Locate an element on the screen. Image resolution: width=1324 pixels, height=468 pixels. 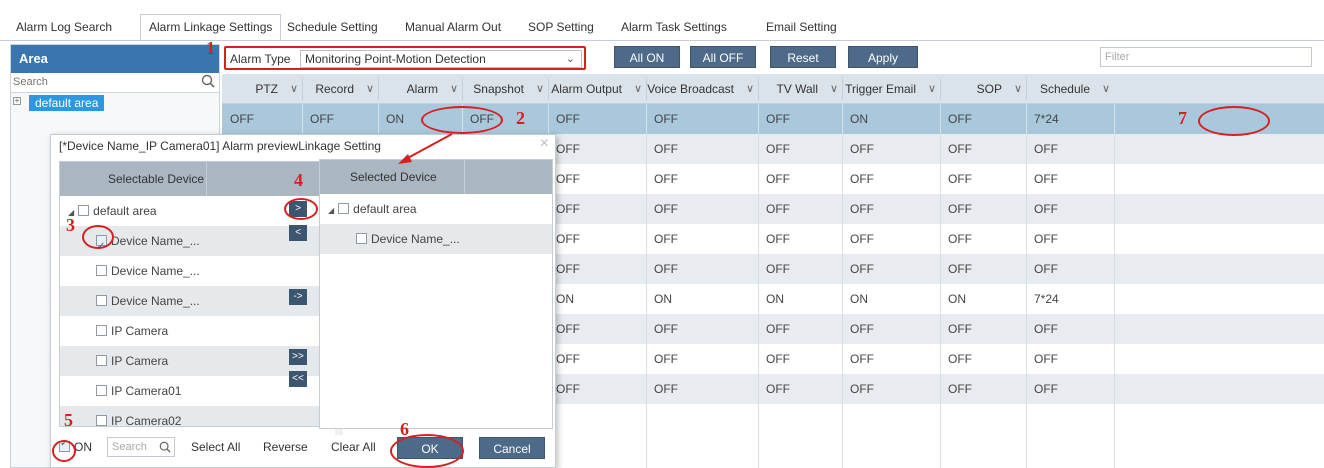
tree-node-default-area: default area is located at coordinates (67, 103).